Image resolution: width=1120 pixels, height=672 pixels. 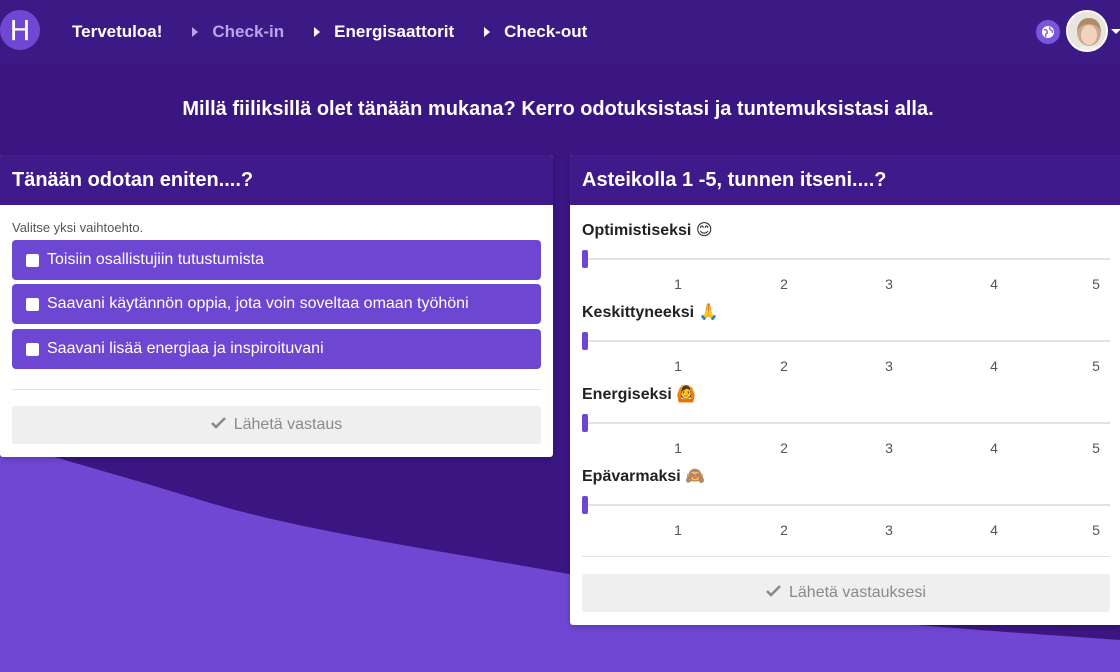 What do you see at coordinates (650, 312) in the screenshot?
I see `question-label: Keskittyneeksi 🙏` at bounding box center [650, 312].